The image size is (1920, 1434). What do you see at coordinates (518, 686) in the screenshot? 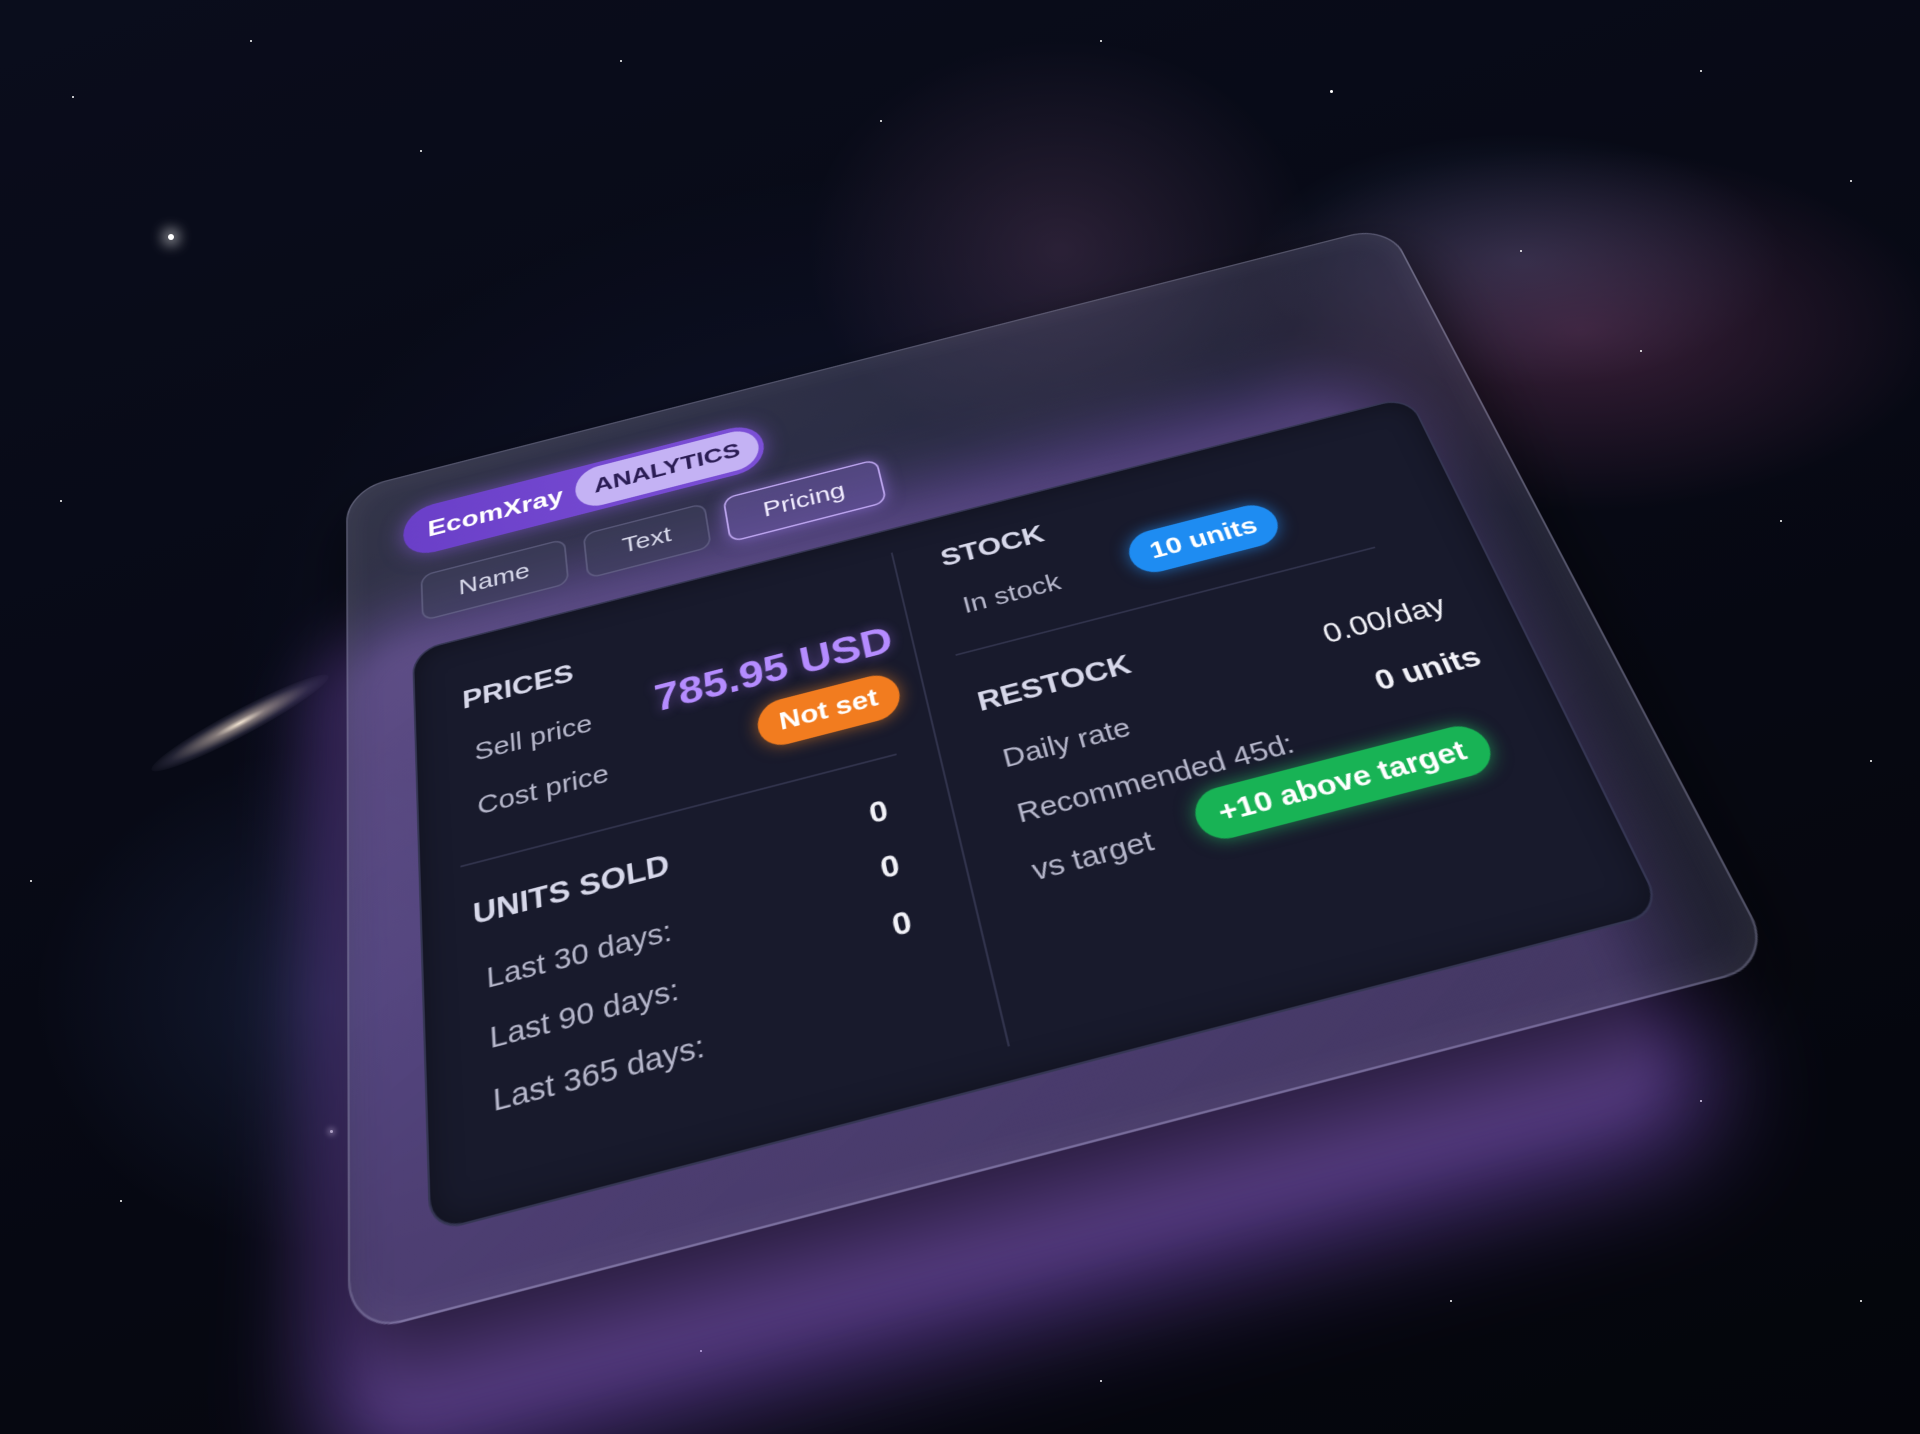
I see `prices-title: PRICES` at bounding box center [518, 686].